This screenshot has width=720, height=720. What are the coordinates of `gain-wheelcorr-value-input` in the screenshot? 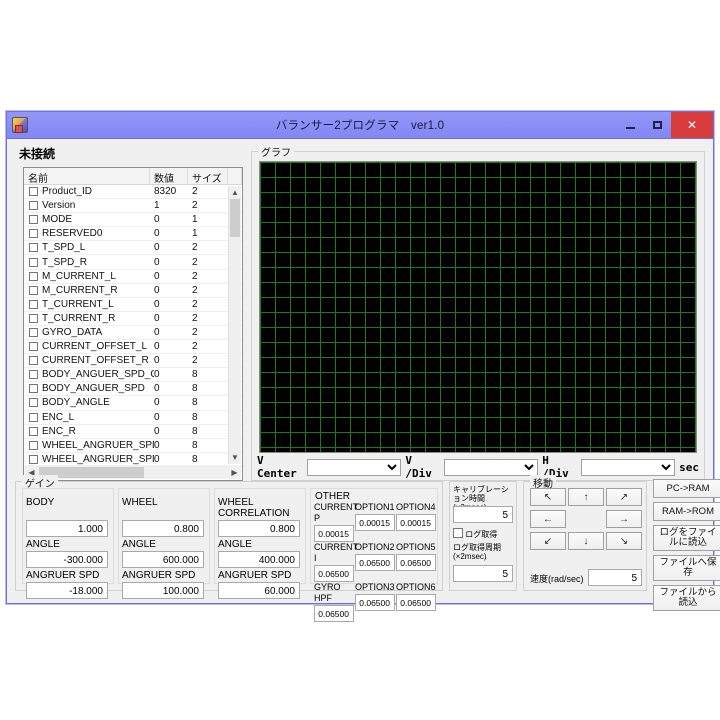 It's located at (259, 528).